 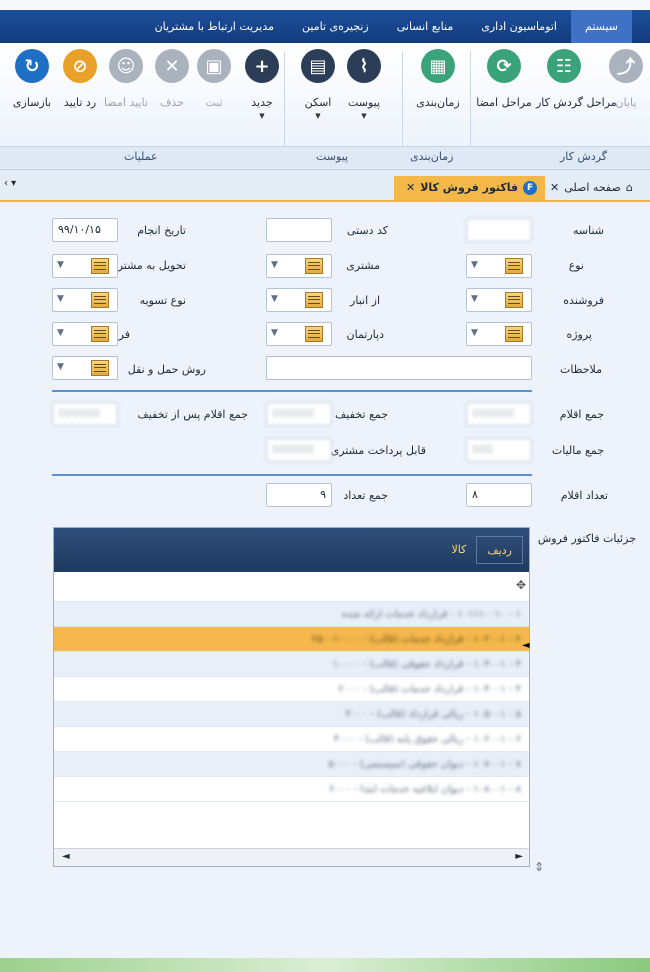 What do you see at coordinates (425, 26) in the screenshot?
I see `menu-human-resources: منابع انسانی` at bounding box center [425, 26].